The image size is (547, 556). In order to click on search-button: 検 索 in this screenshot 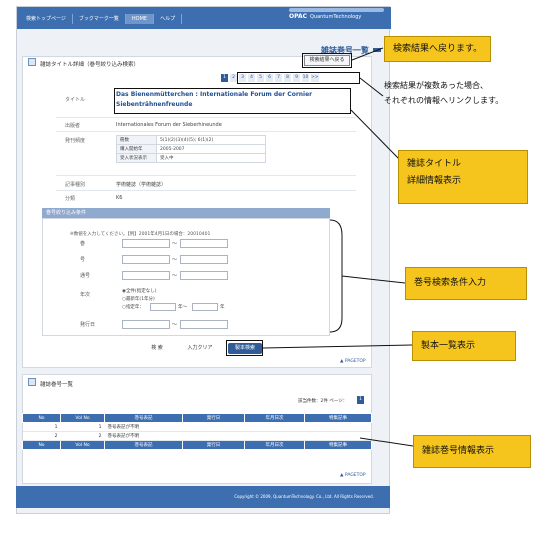, I will do `click(157, 348)`.